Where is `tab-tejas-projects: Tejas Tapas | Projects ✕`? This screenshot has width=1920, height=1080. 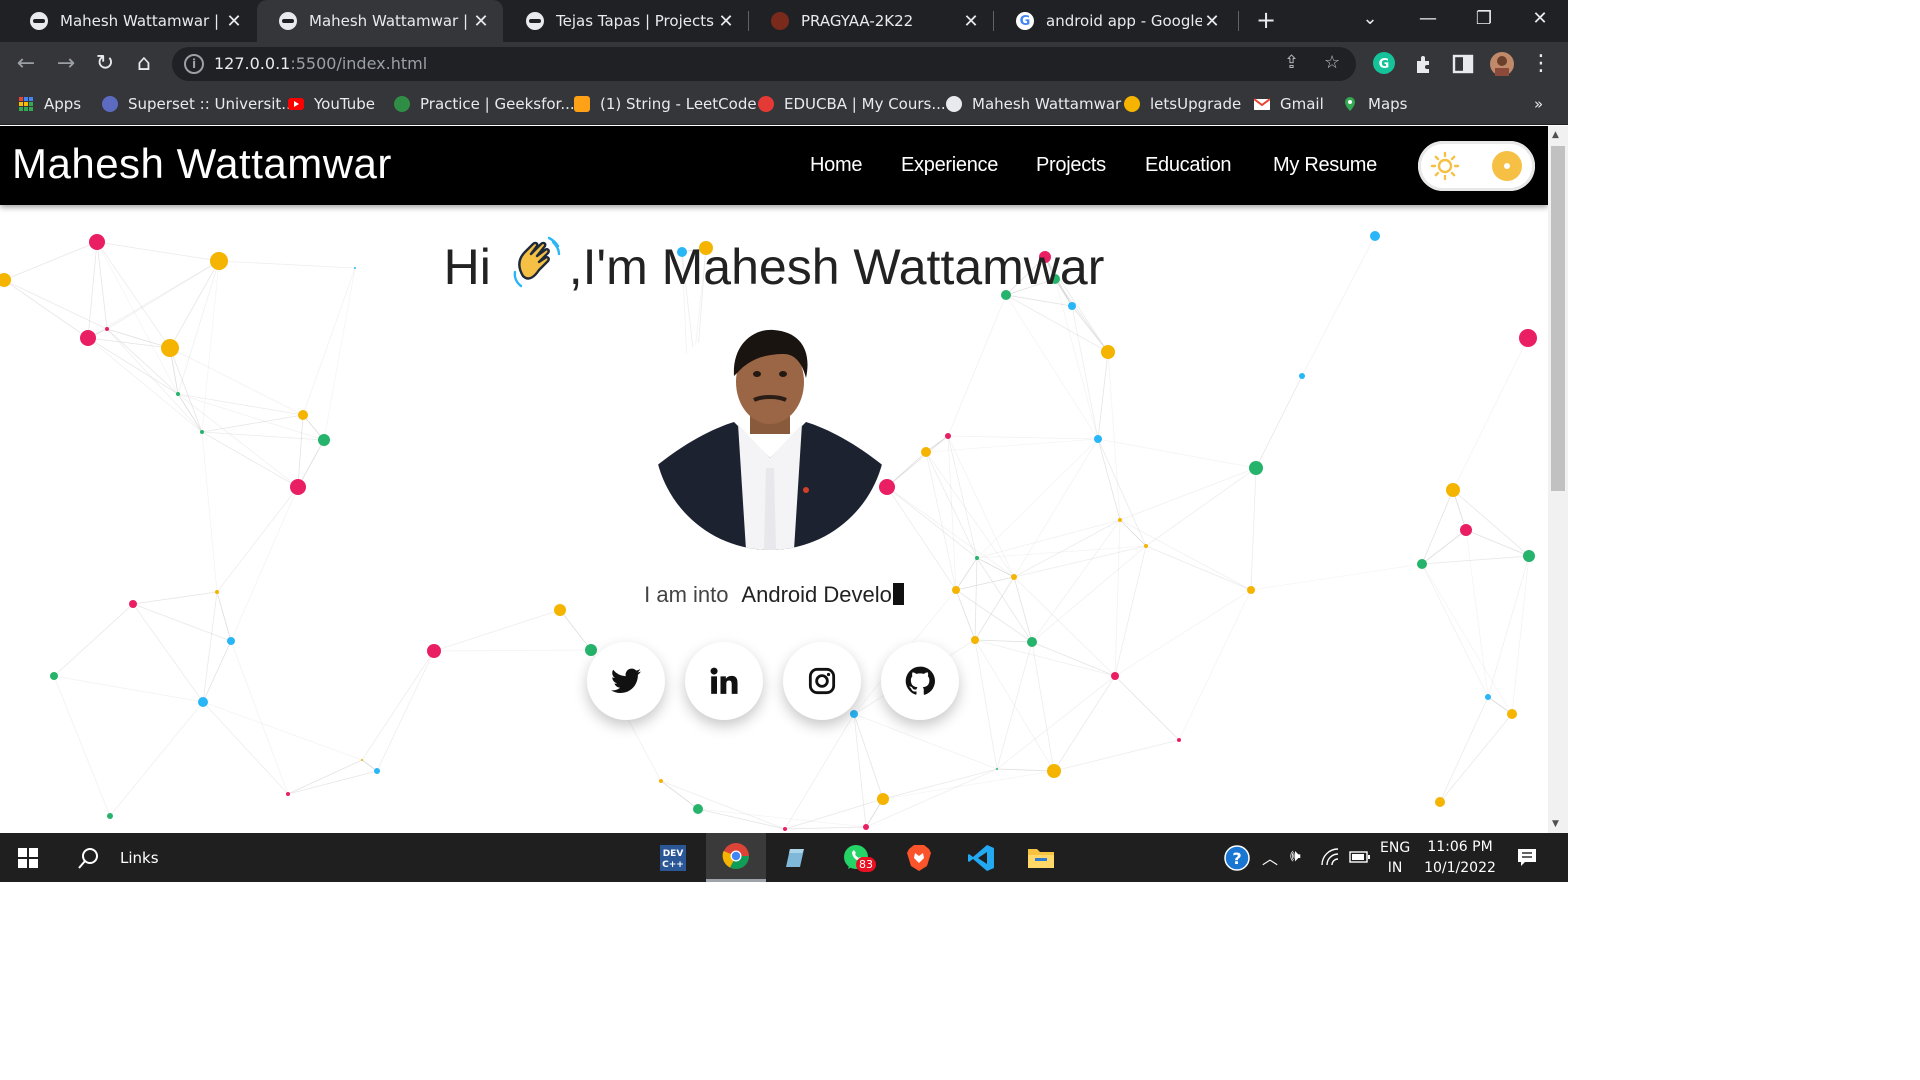
tab-tejas-projects: Tejas Tapas | Projects ✕ is located at coordinates (626, 21).